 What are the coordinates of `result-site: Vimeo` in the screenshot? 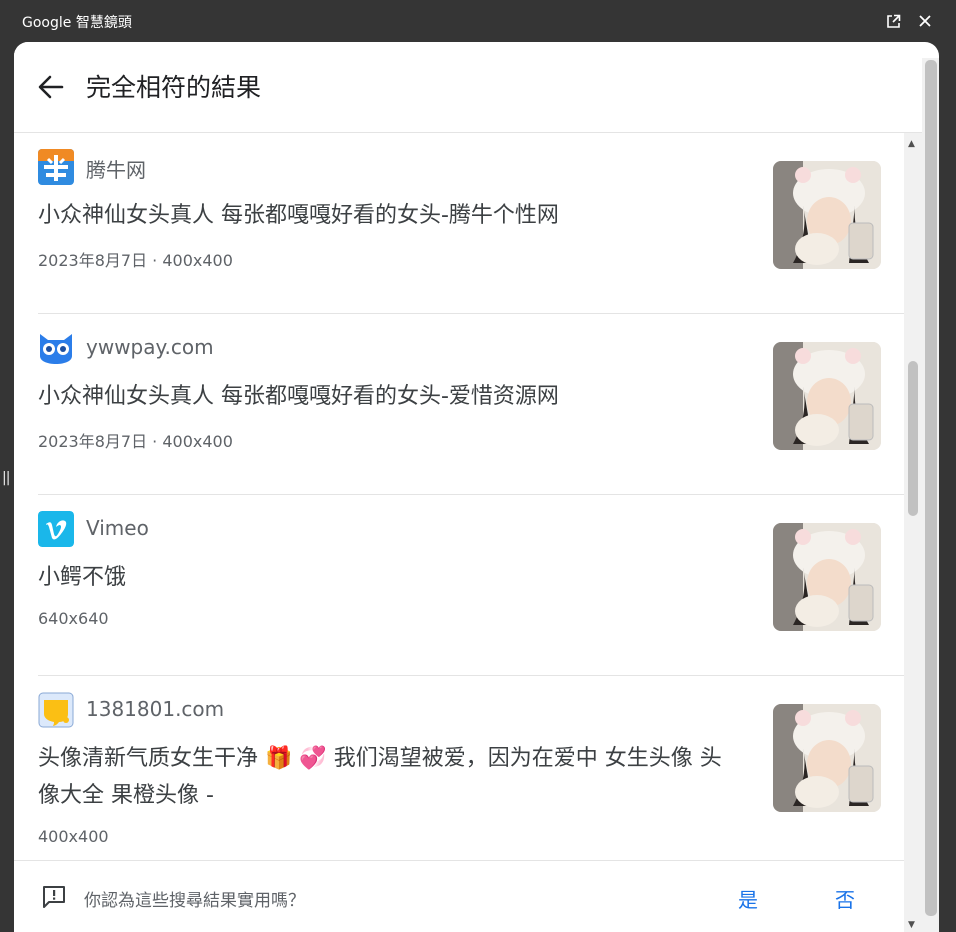 It's located at (117, 528).